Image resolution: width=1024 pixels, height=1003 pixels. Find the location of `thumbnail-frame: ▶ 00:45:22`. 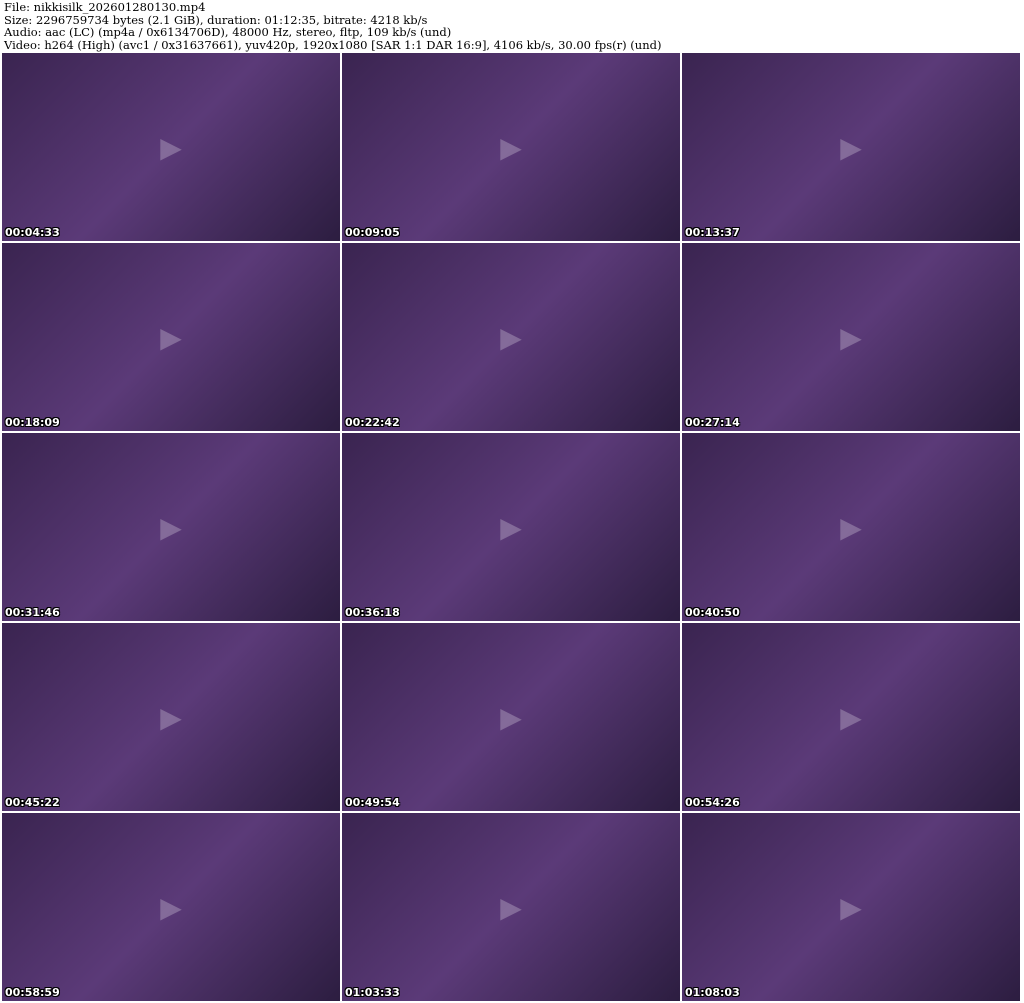

thumbnail-frame: ▶ 00:45:22 is located at coordinates (171, 717).